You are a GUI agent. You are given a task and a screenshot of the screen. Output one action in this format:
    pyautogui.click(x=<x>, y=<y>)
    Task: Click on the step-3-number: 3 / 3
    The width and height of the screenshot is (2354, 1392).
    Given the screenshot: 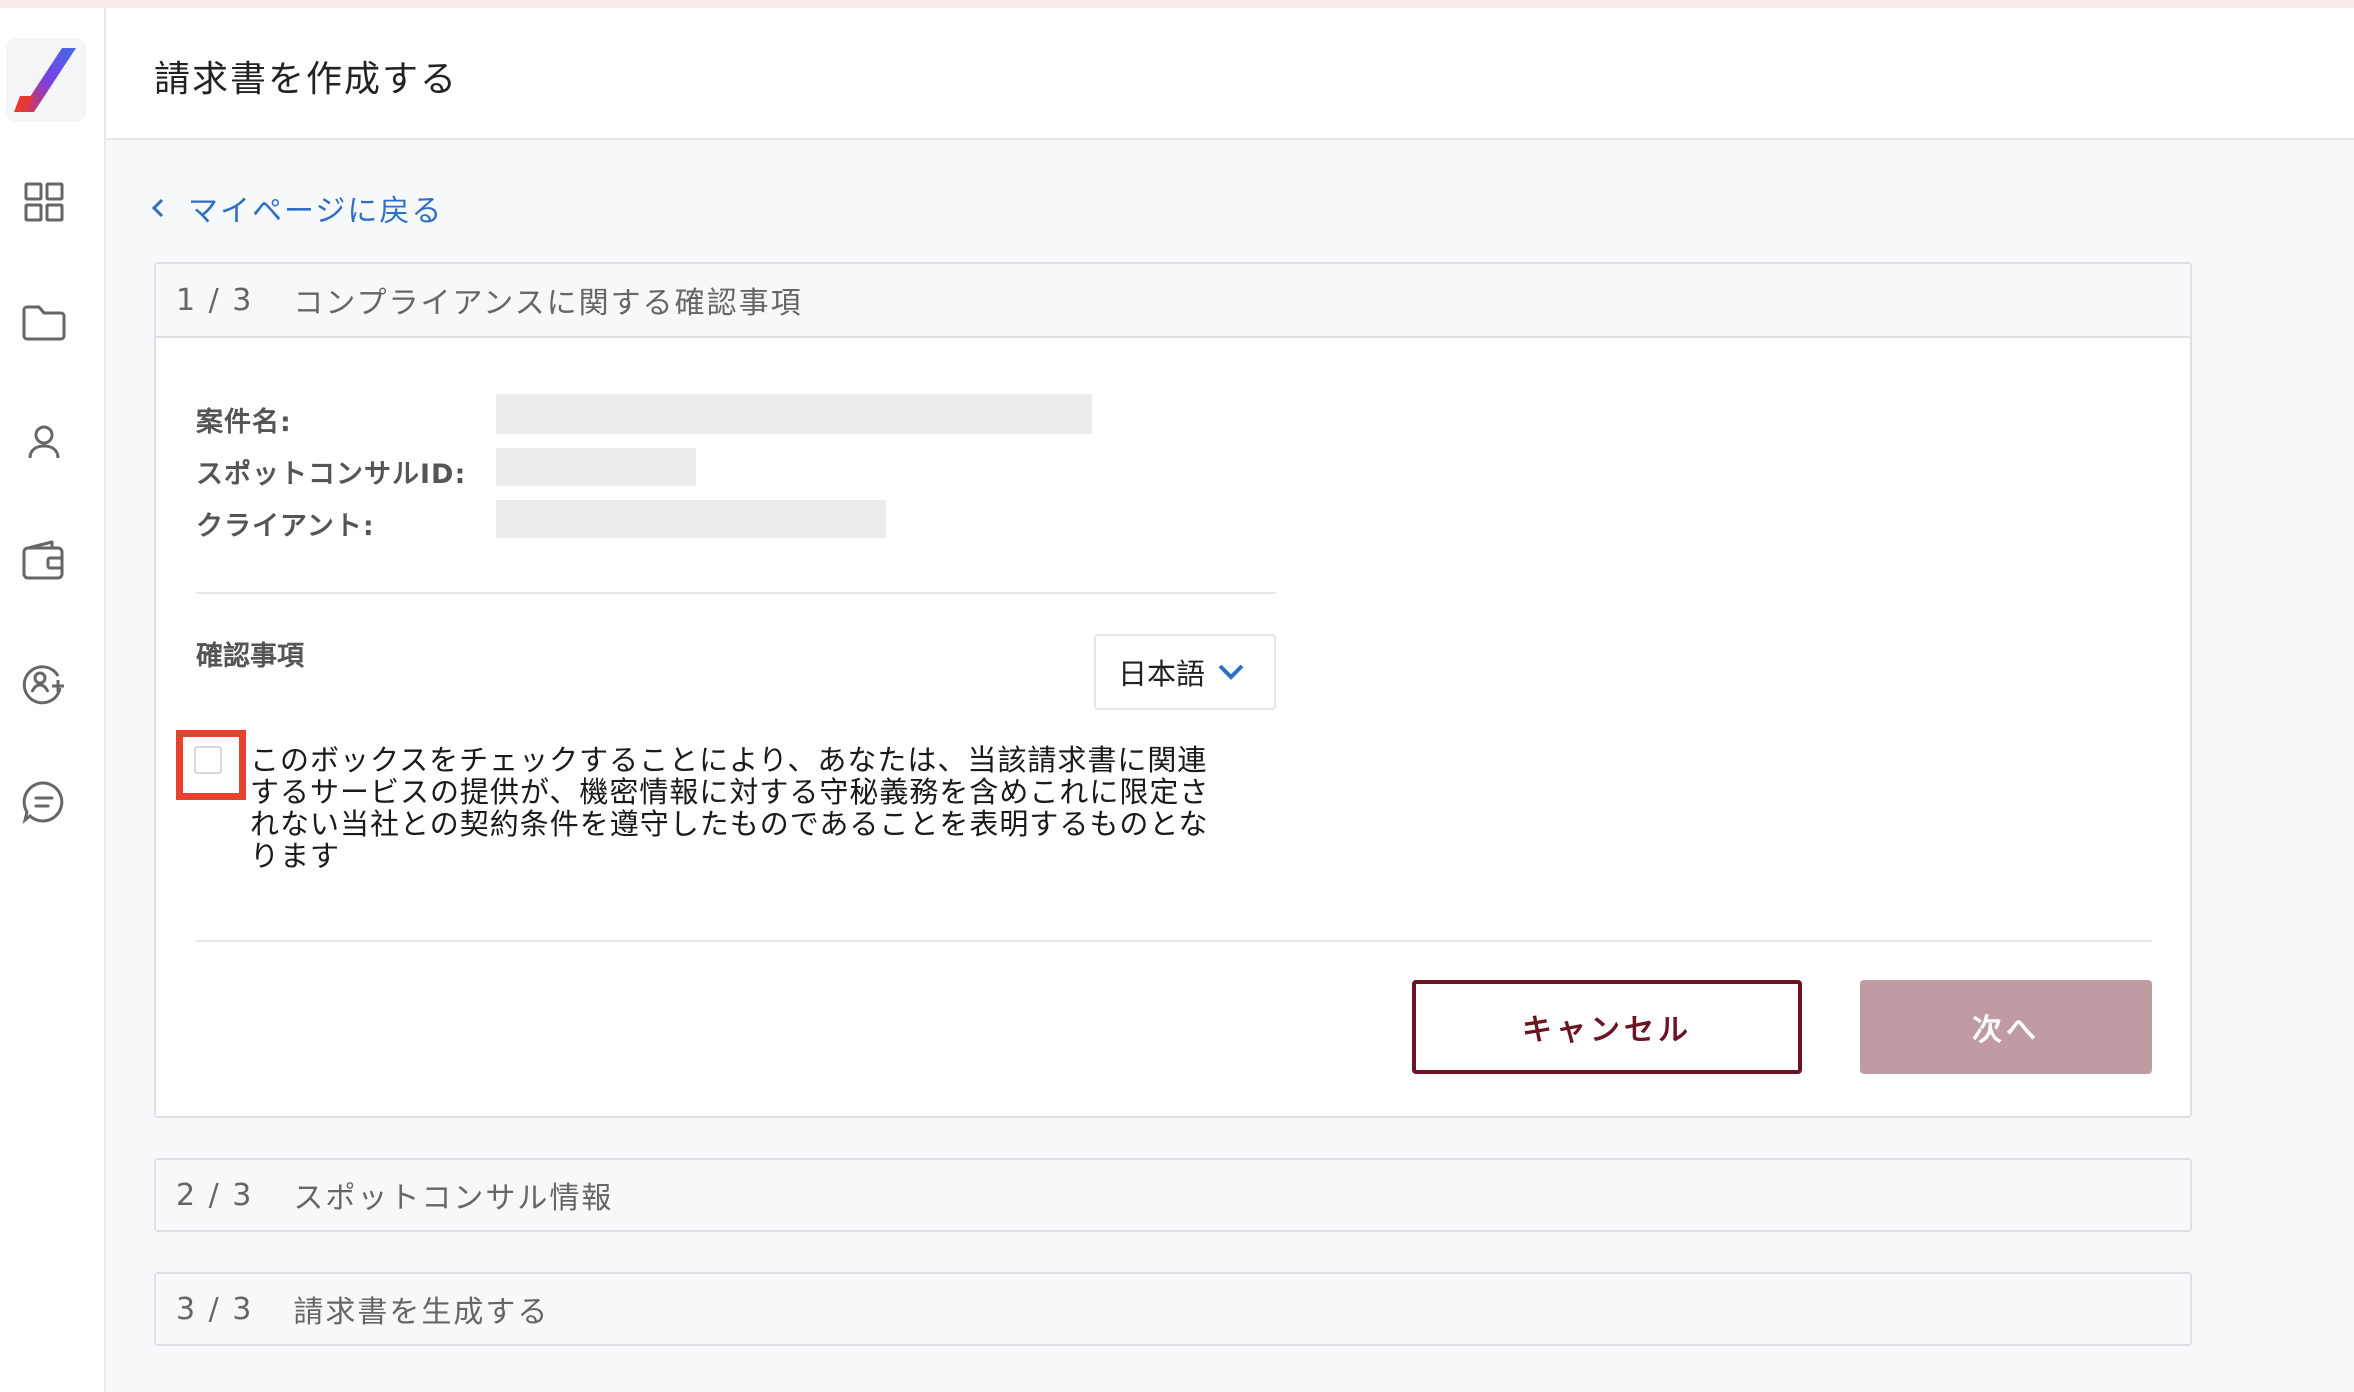 What is the action you would take?
    pyautogui.click(x=215, y=1309)
    